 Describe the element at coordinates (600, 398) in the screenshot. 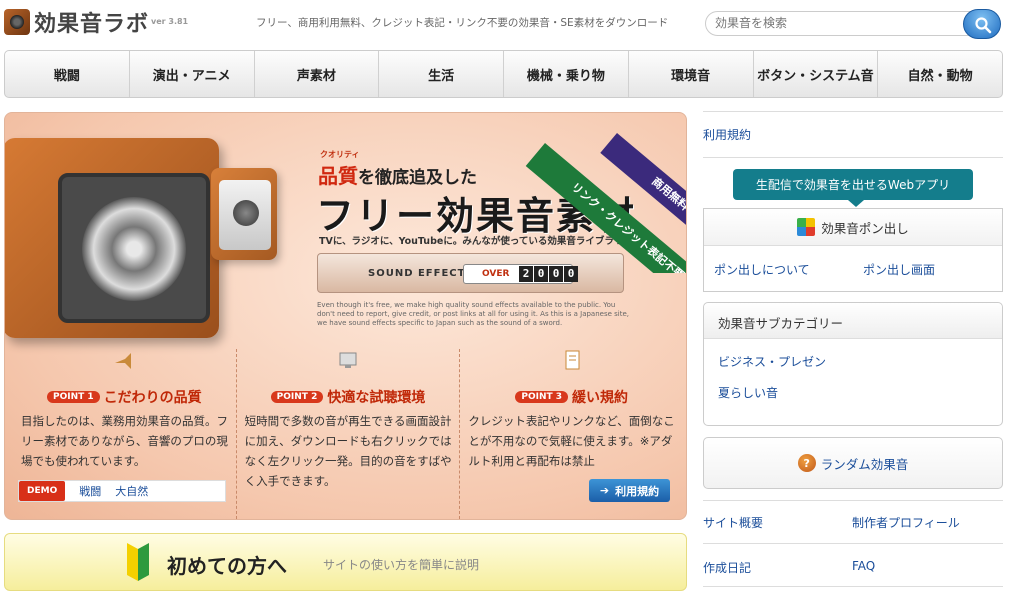

I see `point-title: 緩い規約` at that location.